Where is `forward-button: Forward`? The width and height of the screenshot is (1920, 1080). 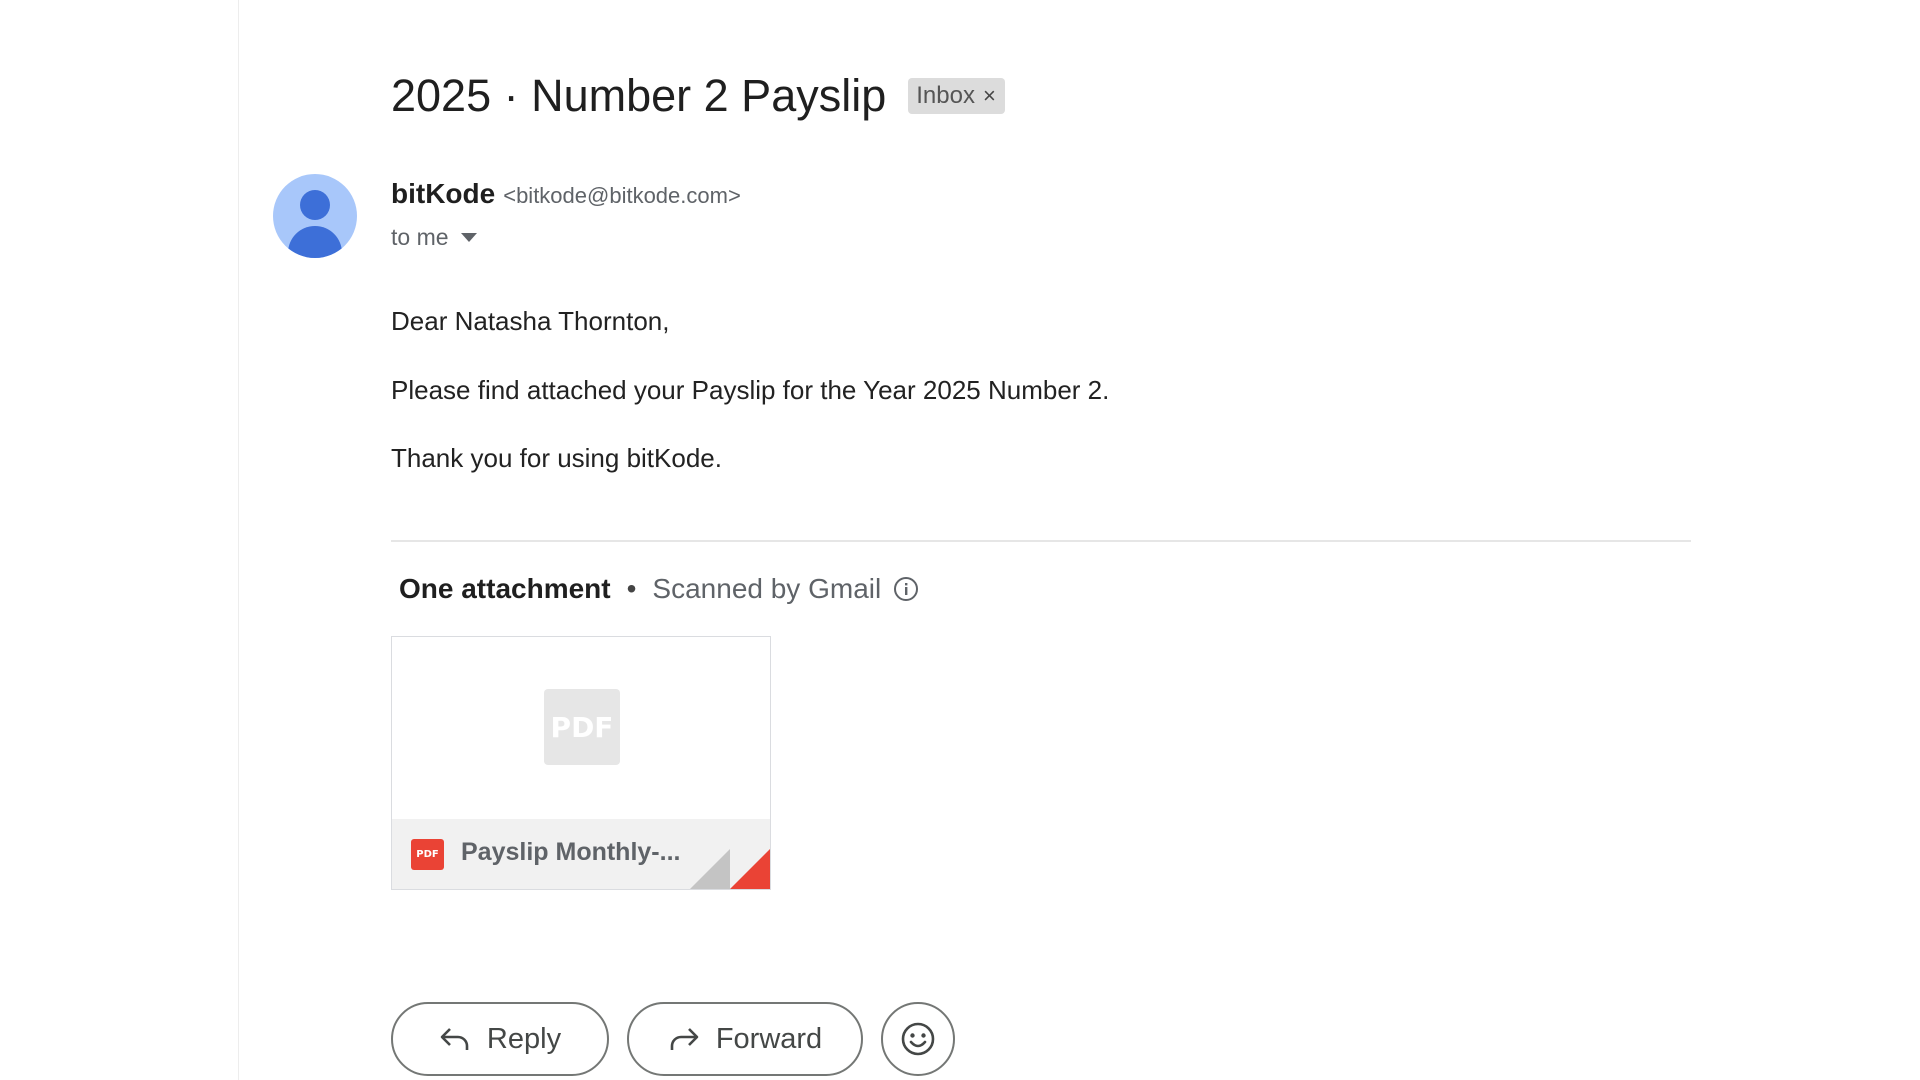
forward-button: Forward is located at coordinates (745, 1039).